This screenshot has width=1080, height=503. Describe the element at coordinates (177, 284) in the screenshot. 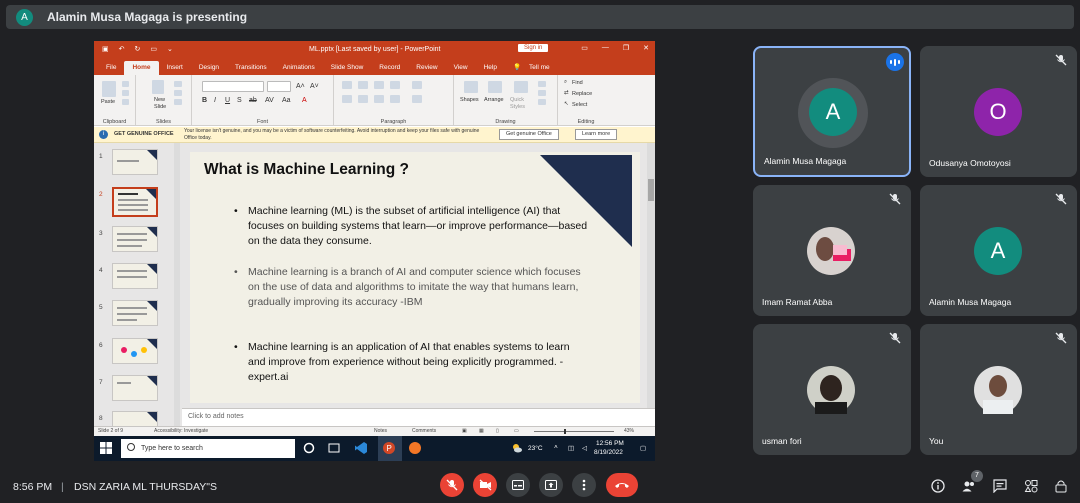

I see `thumbnail-scrollbar` at that location.